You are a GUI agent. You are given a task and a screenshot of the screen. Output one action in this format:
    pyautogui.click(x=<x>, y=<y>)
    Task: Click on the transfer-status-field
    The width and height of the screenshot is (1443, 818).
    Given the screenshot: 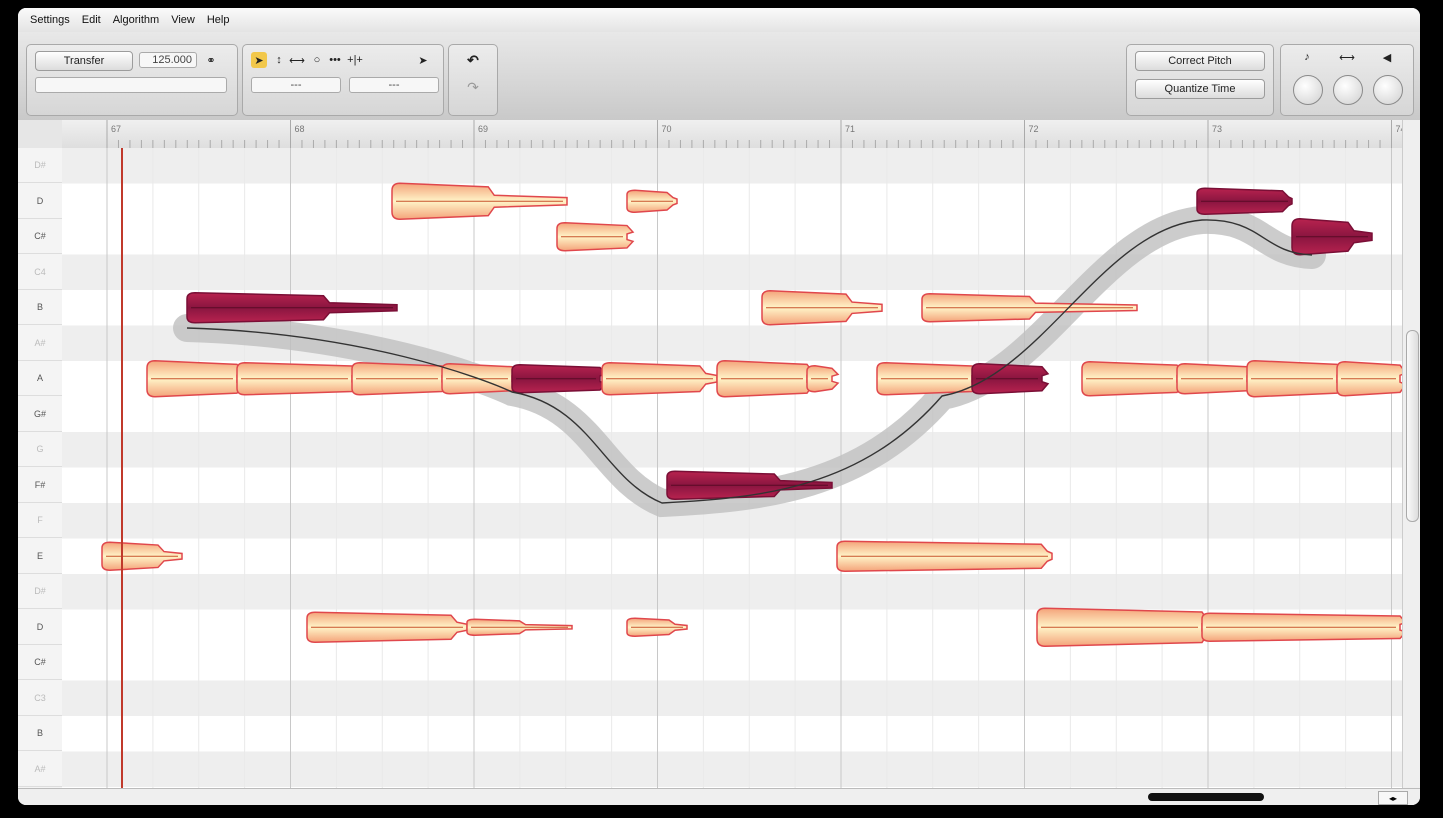 What is the action you would take?
    pyautogui.click(x=131, y=85)
    